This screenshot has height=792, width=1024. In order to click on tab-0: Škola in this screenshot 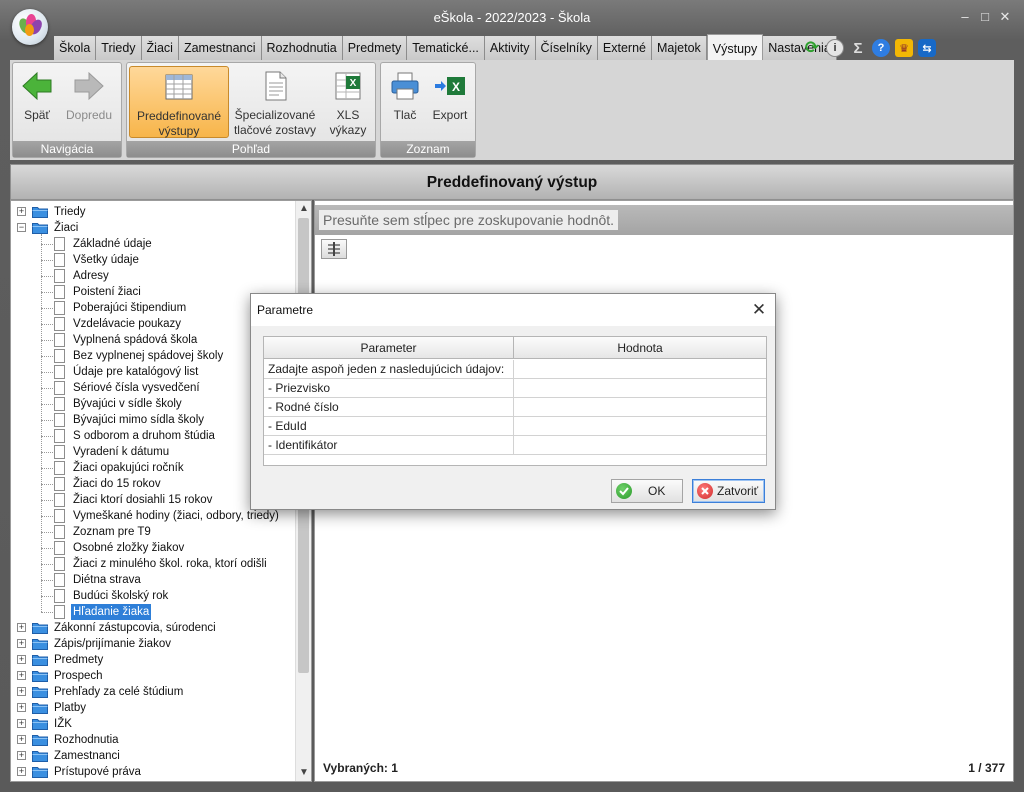, I will do `click(75, 48)`.